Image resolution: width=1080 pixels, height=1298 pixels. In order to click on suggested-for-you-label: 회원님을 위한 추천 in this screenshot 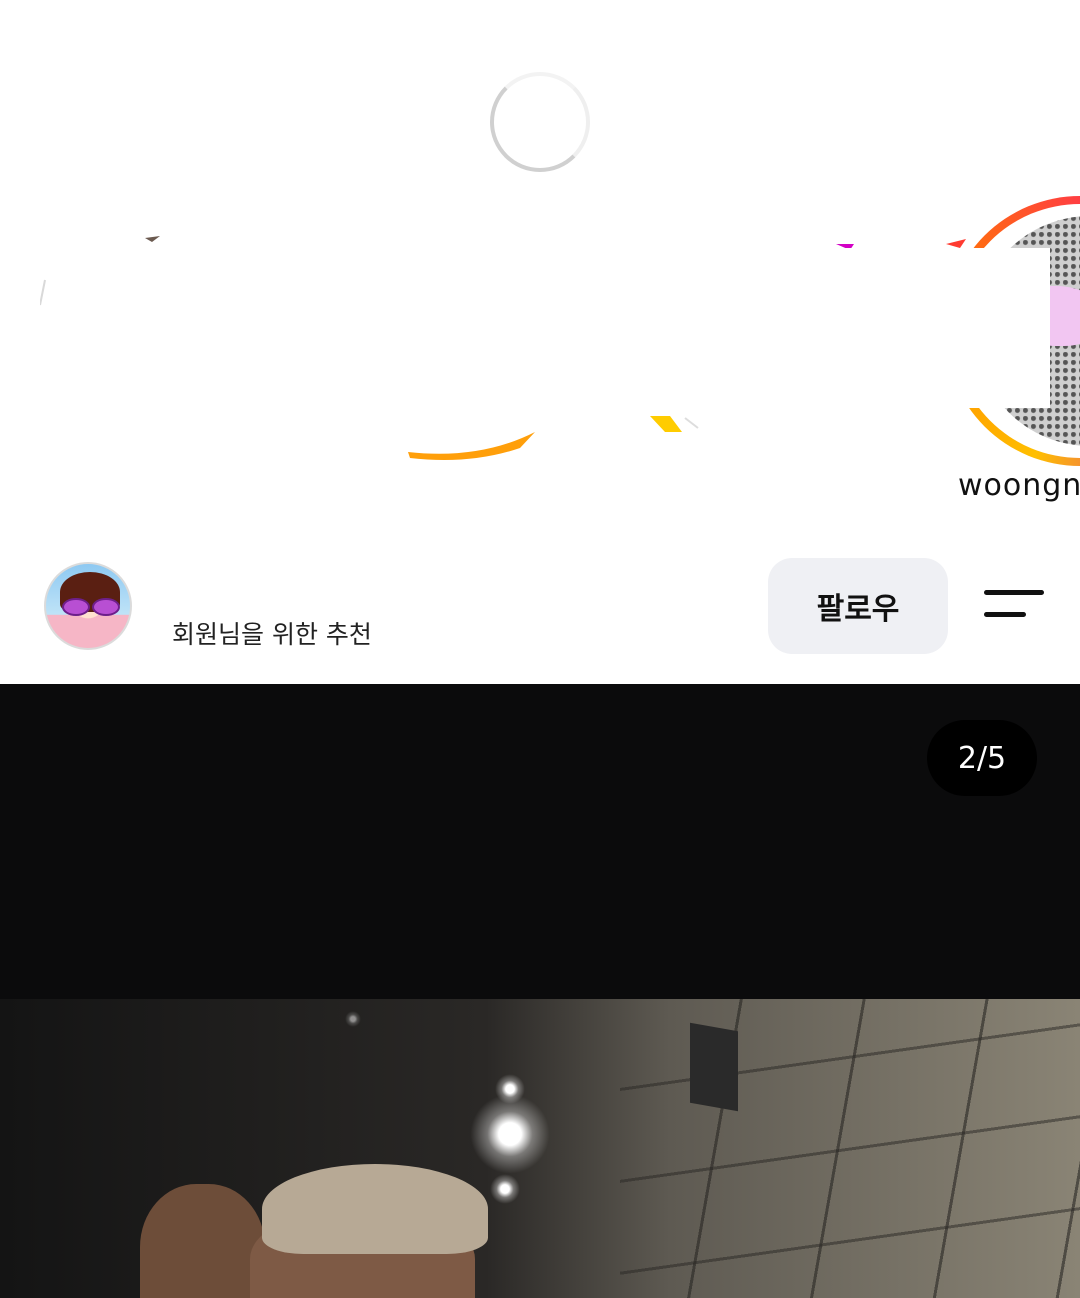, I will do `click(272, 634)`.